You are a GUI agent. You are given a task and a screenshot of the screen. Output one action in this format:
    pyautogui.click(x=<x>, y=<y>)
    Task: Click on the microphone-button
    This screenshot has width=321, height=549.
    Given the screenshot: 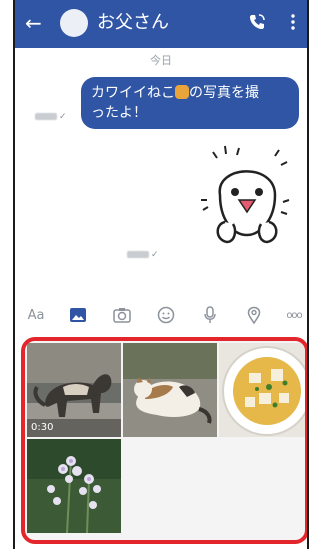 What is the action you would take?
    pyautogui.click(x=210, y=315)
    